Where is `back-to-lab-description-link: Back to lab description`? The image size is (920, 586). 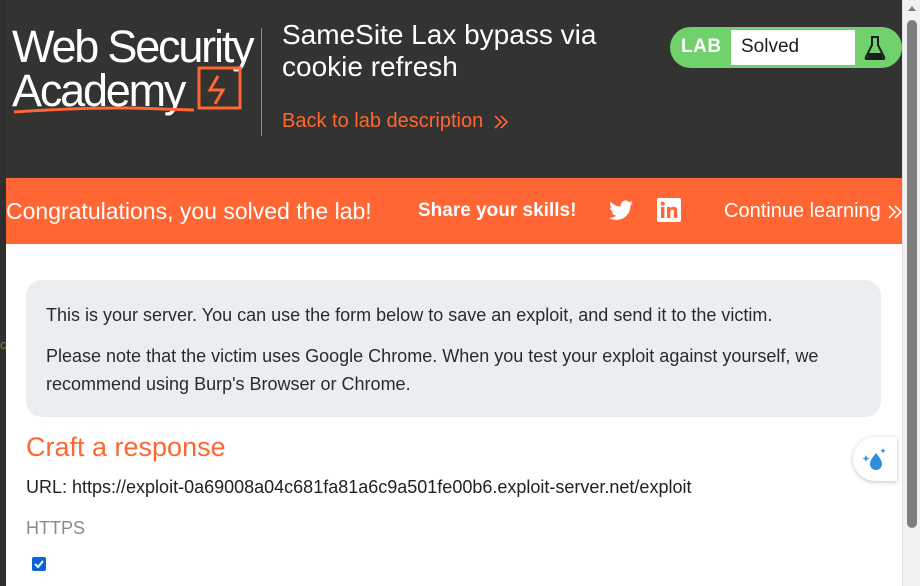
back-to-lab-description-link: Back to lab description is located at coordinates (395, 121).